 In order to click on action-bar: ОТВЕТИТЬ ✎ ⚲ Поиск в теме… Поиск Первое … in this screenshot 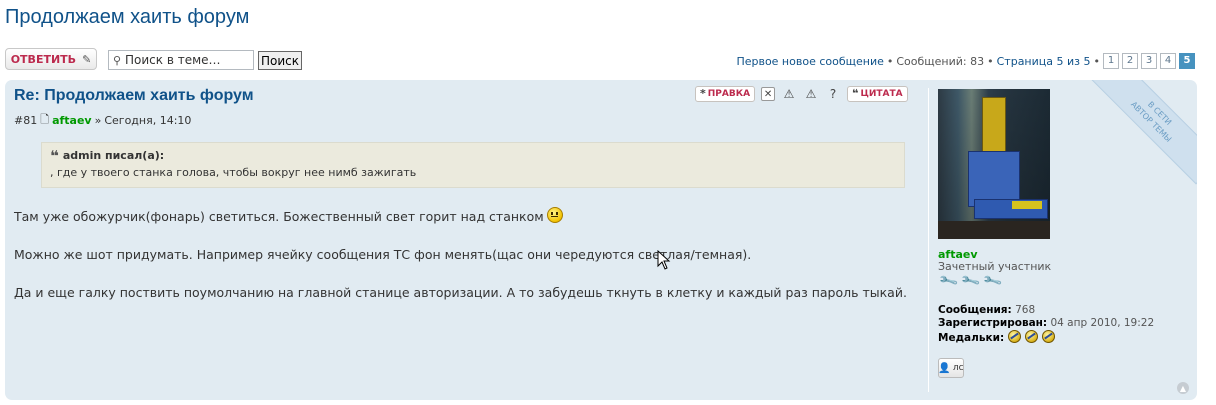, I will do `click(600, 61)`.